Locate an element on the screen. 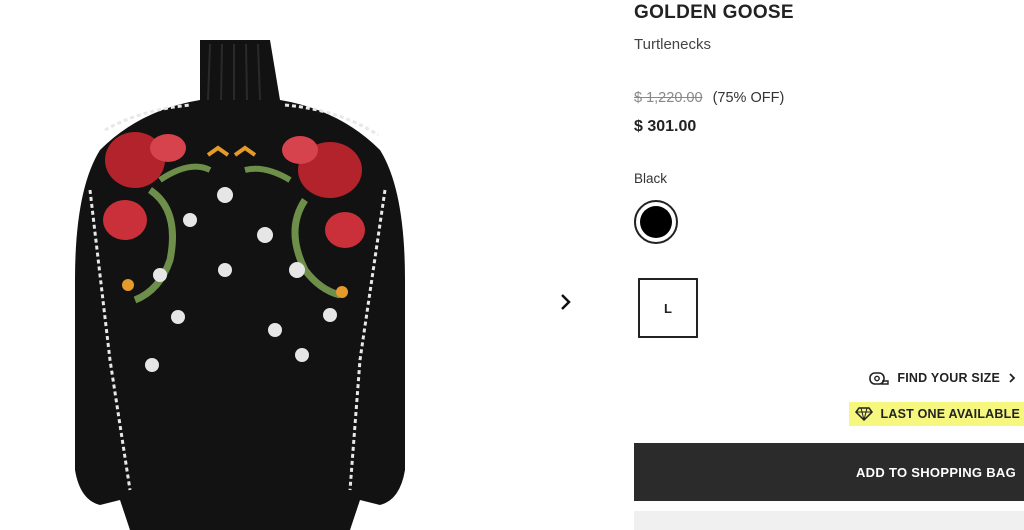  color-label: Black is located at coordinates (651, 178).